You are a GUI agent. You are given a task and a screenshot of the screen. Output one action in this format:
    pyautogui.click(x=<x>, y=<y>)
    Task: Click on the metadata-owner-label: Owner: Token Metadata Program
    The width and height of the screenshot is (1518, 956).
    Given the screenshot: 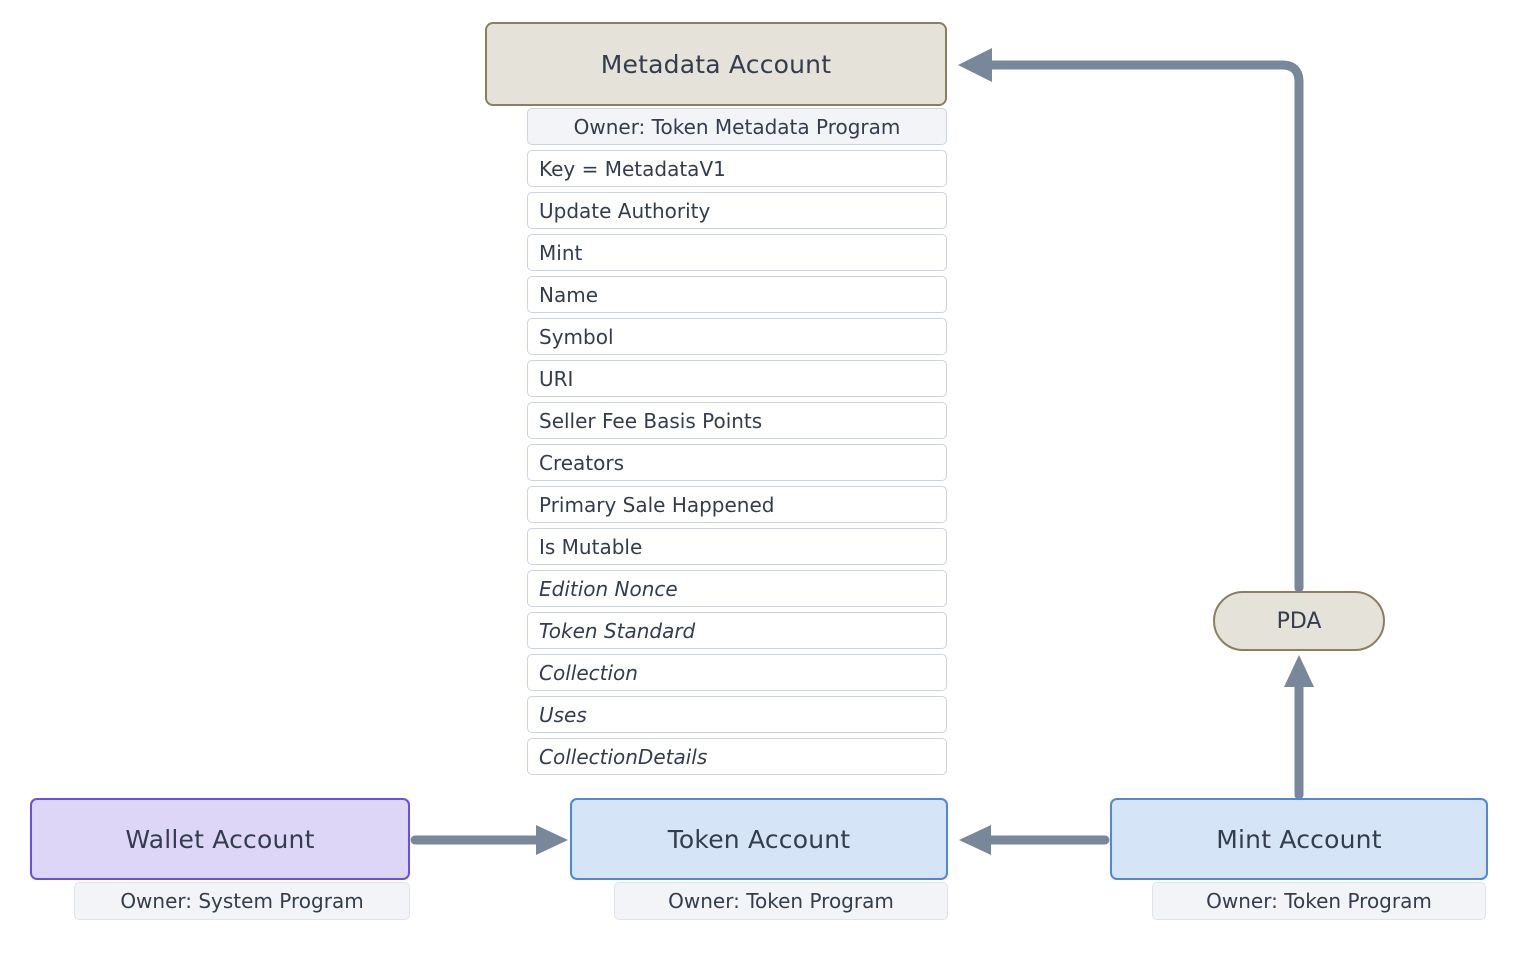 What is the action you would take?
    pyautogui.click(x=737, y=126)
    